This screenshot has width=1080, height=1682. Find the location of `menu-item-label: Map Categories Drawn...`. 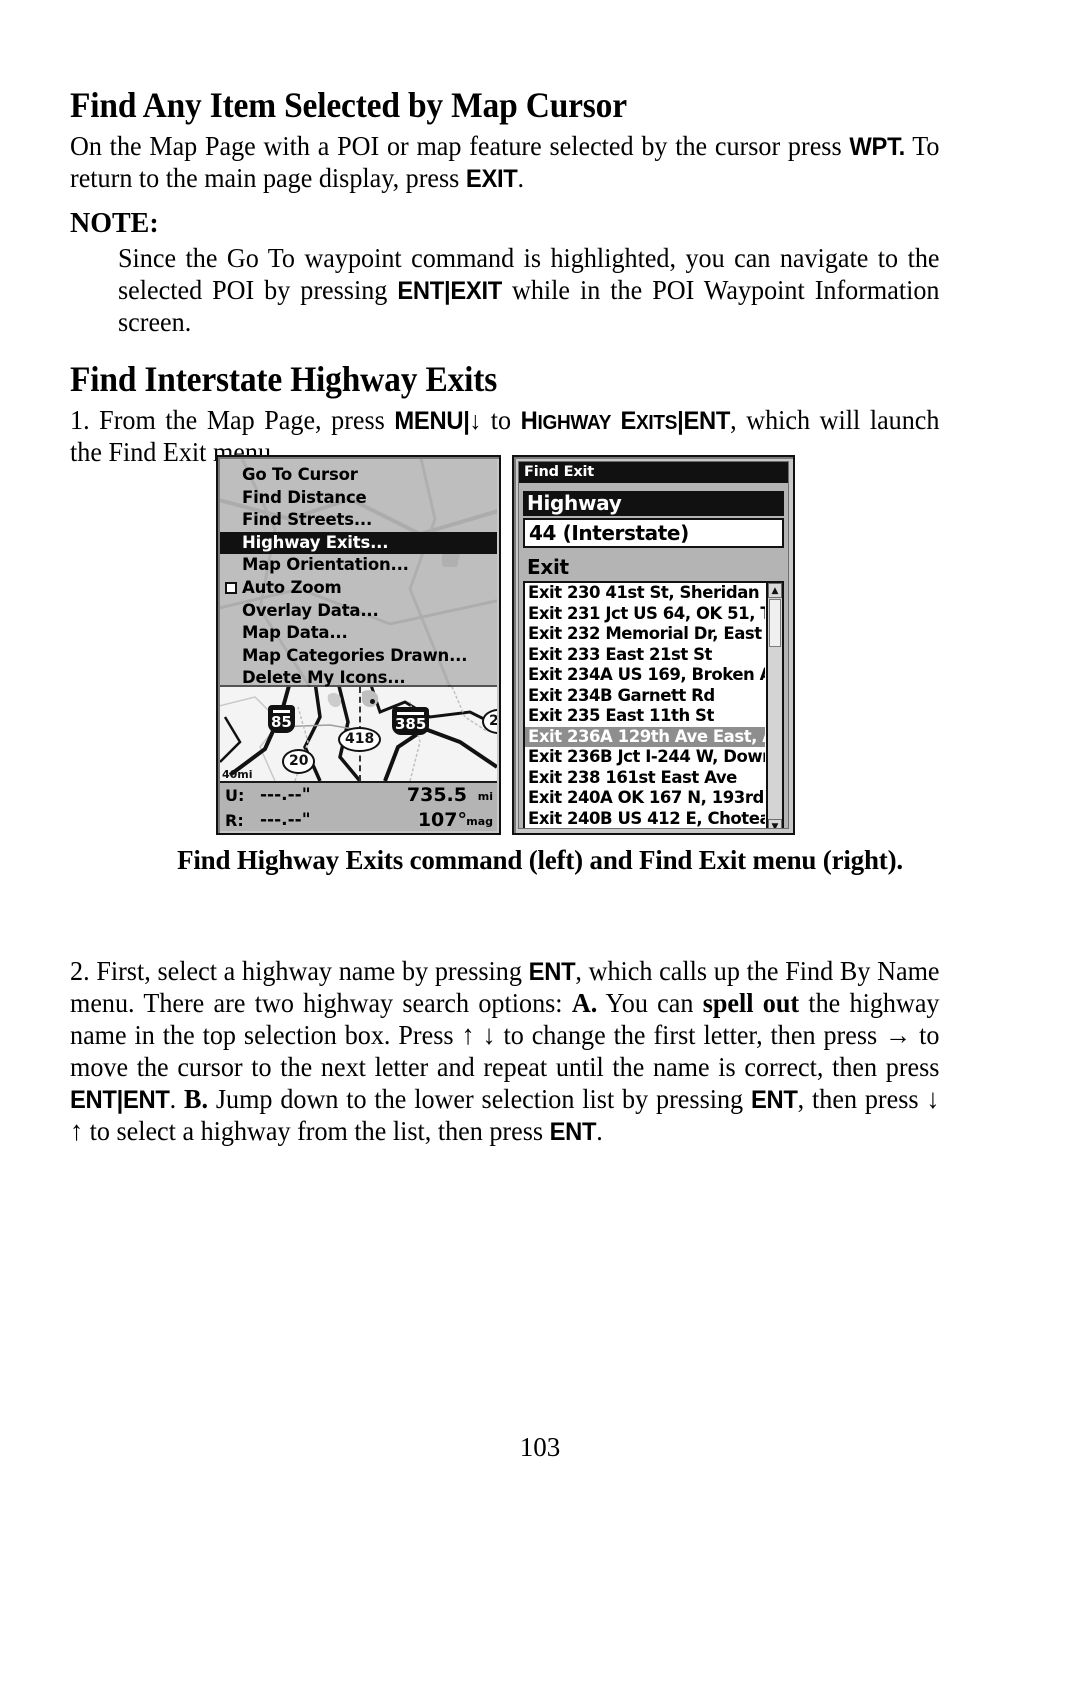

menu-item-label: Map Categories Drawn... is located at coordinates (355, 655).